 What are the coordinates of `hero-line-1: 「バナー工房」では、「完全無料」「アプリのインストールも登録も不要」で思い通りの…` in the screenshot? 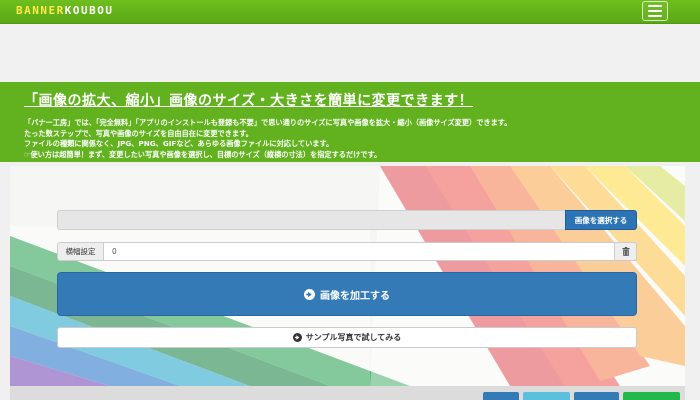 It's located at (268, 122).